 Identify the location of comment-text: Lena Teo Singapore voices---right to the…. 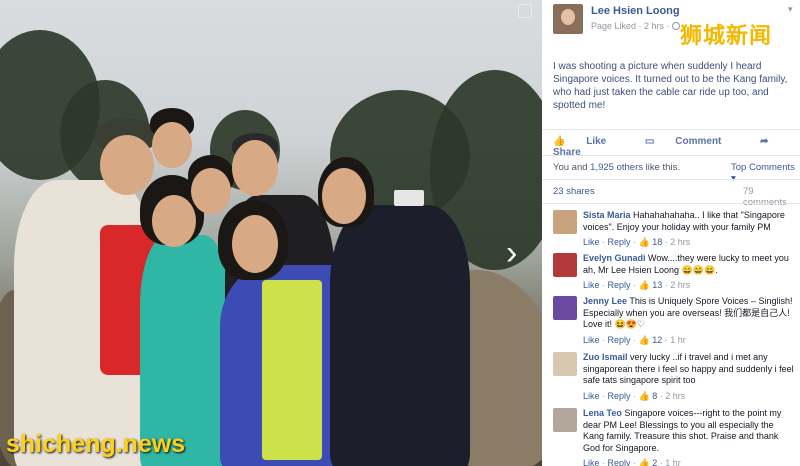
(690, 431).